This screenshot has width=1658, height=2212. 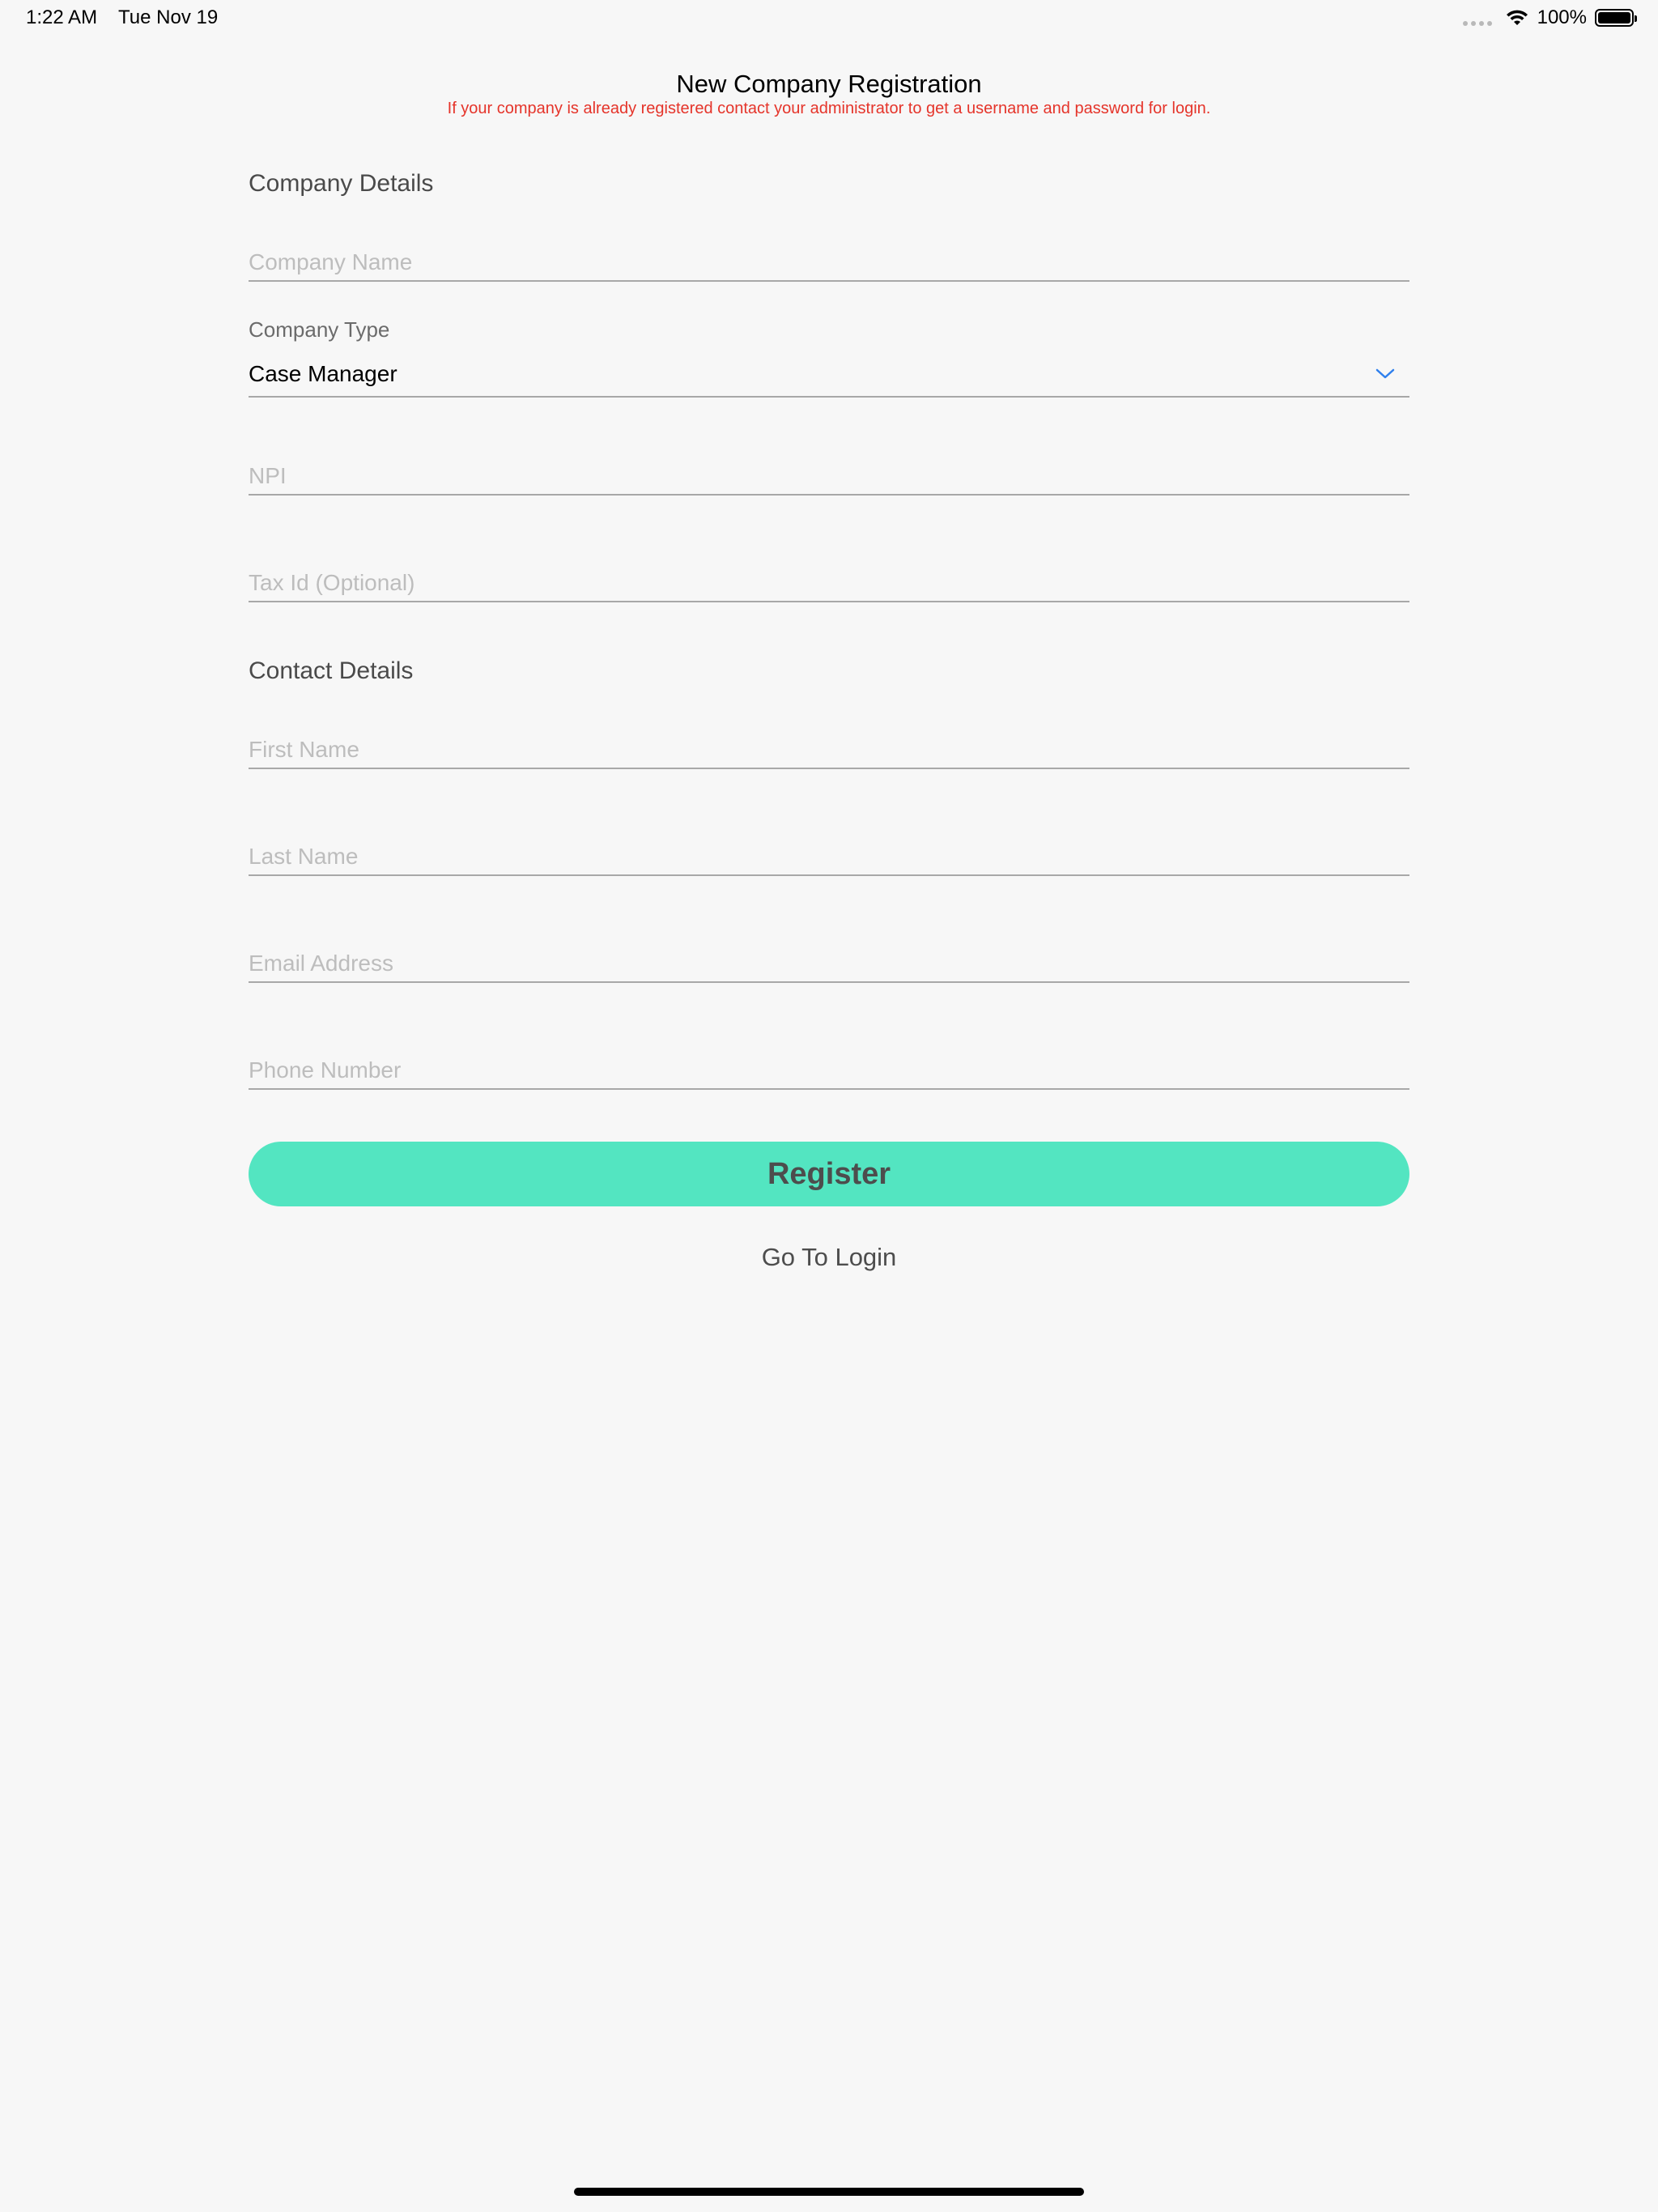 I want to click on company-type-select: Case Manager, so click(x=829, y=375).